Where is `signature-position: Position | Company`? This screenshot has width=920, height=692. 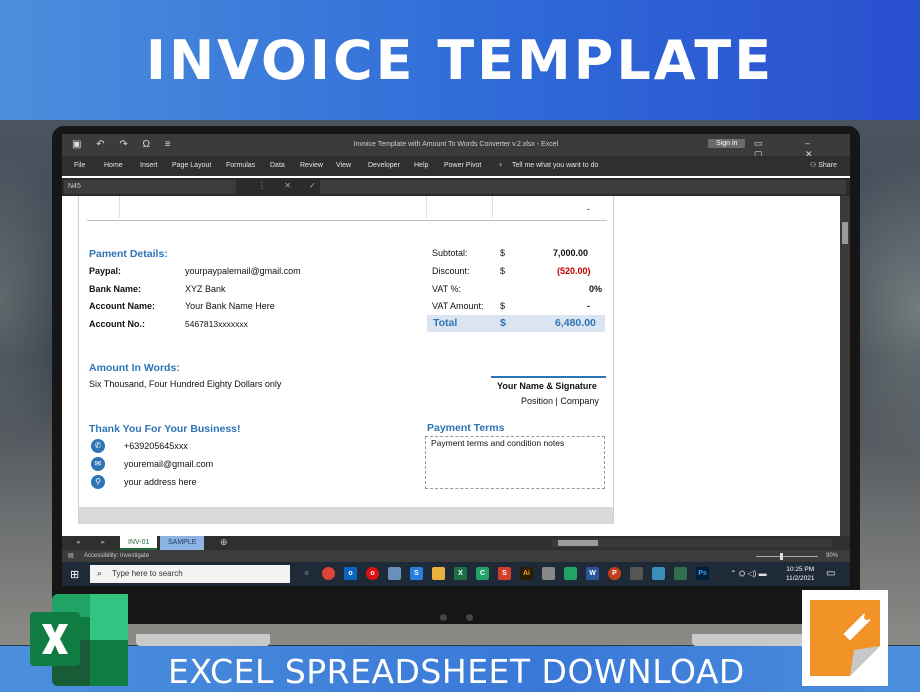 signature-position: Position | Company is located at coordinates (560, 401).